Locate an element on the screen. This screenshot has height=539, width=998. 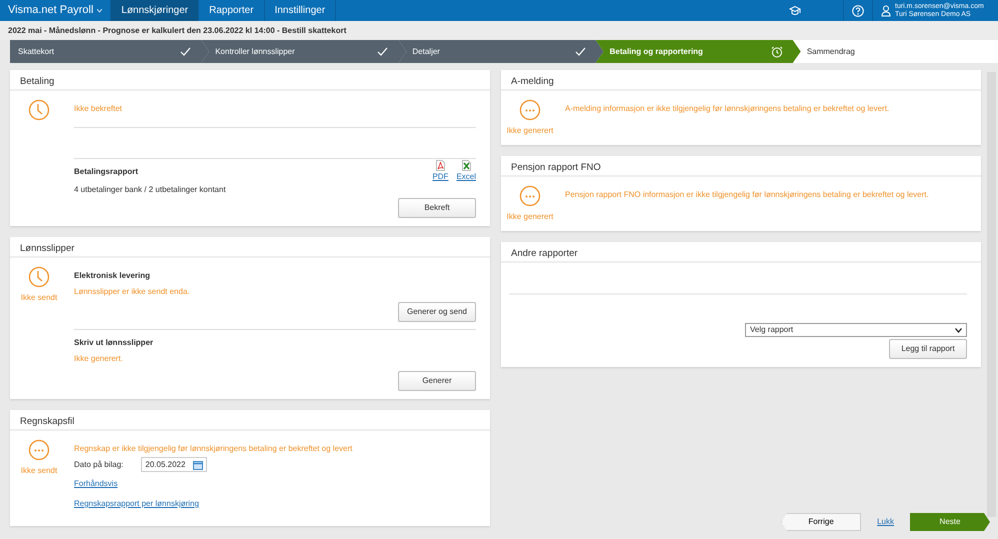
user-icon is located at coordinates (886, 10).